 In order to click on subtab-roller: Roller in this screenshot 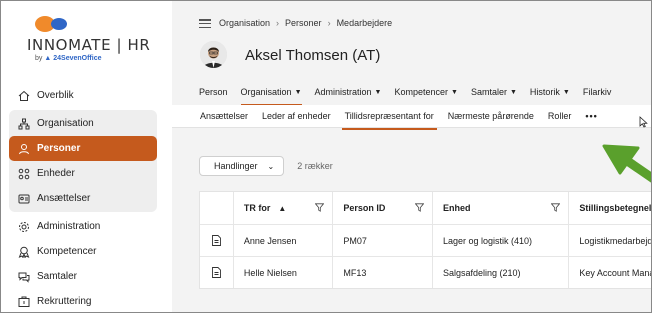, I will do `click(560, 116)`.